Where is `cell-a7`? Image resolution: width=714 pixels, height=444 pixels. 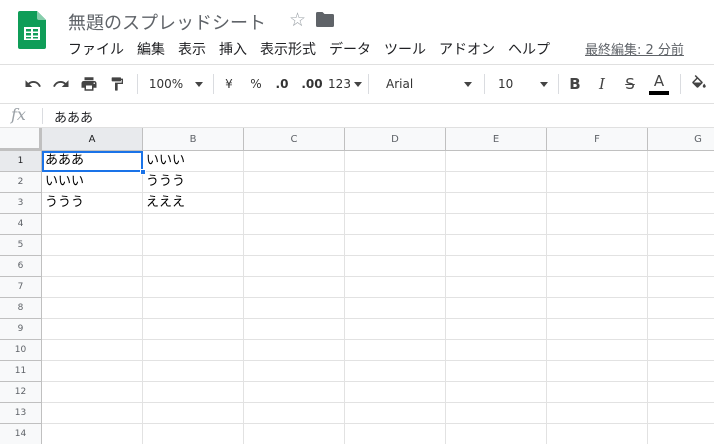 cell-a7 is located at coordinates (92, 287).